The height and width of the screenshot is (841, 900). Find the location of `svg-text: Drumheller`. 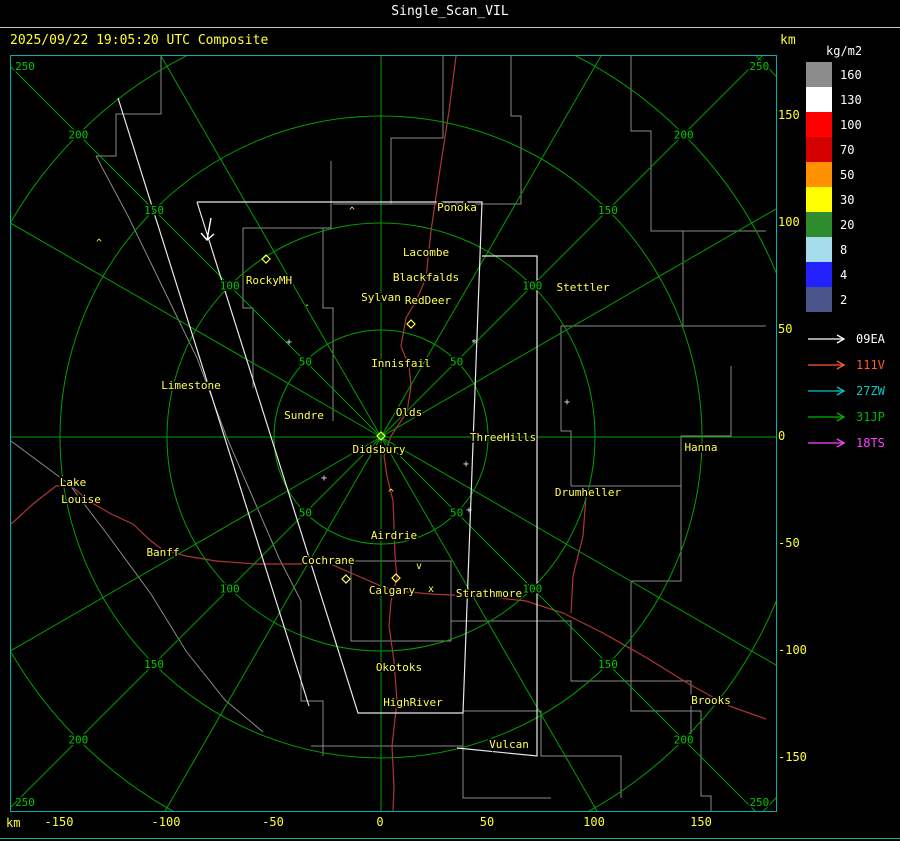

svg-text: Drumheller is located at coordinates (588, 492).